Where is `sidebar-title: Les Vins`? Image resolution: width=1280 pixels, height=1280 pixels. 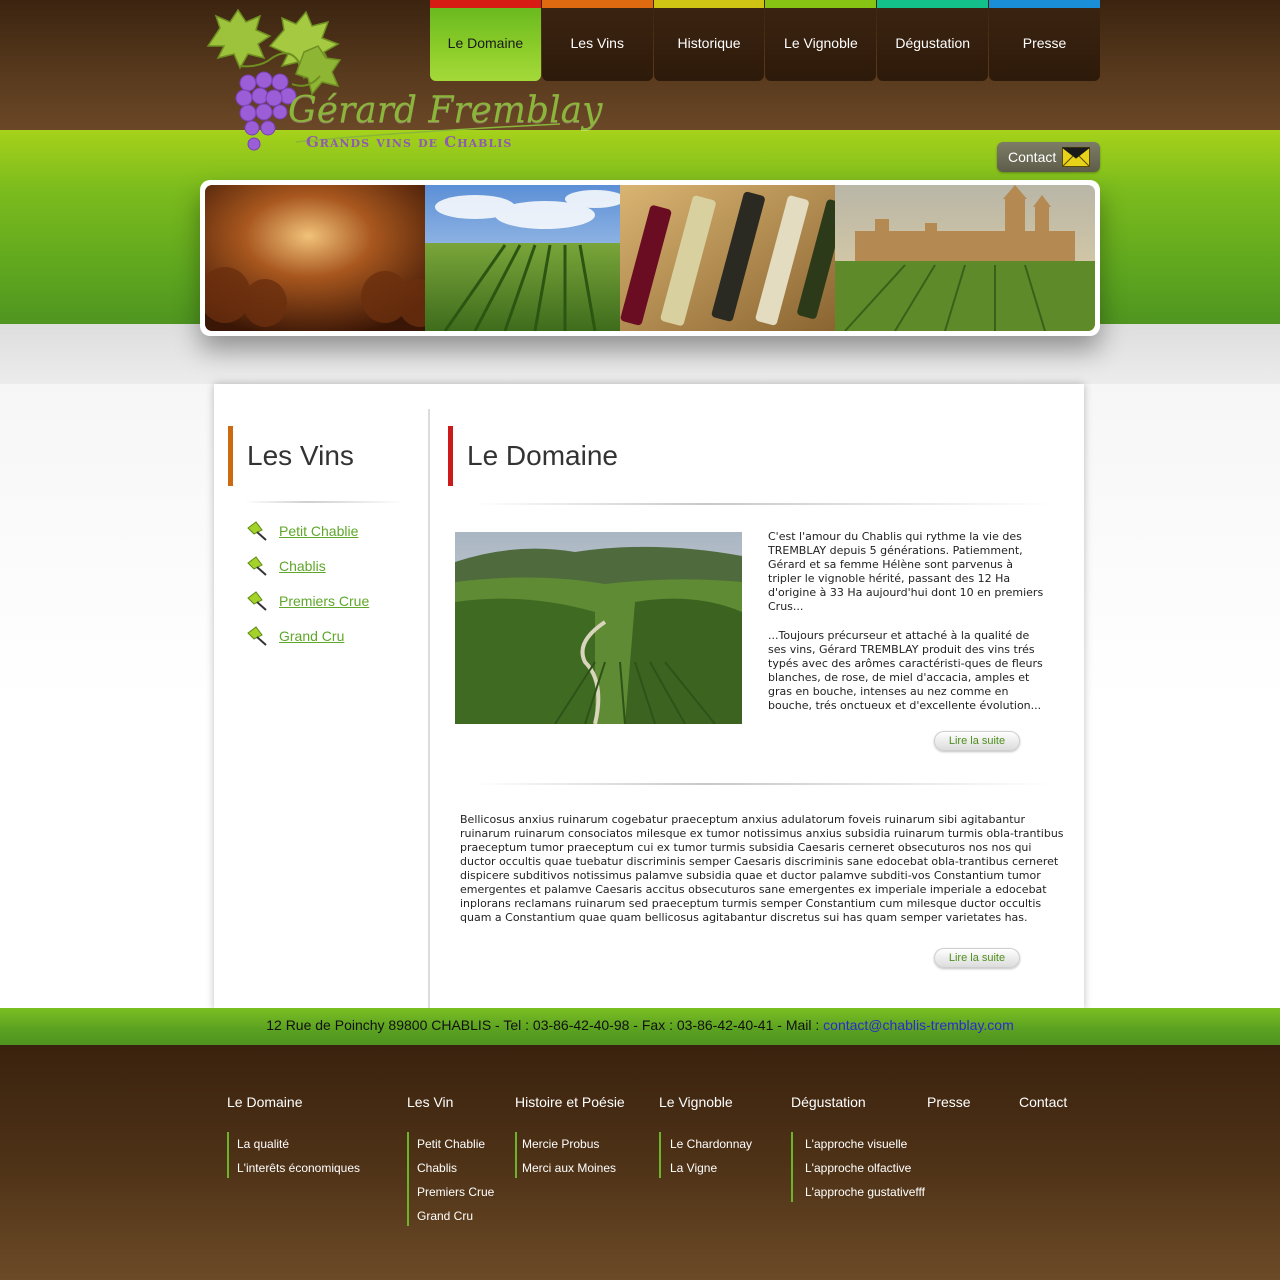 sidebar-title: Les Vins is located at coordinates (300, 455).